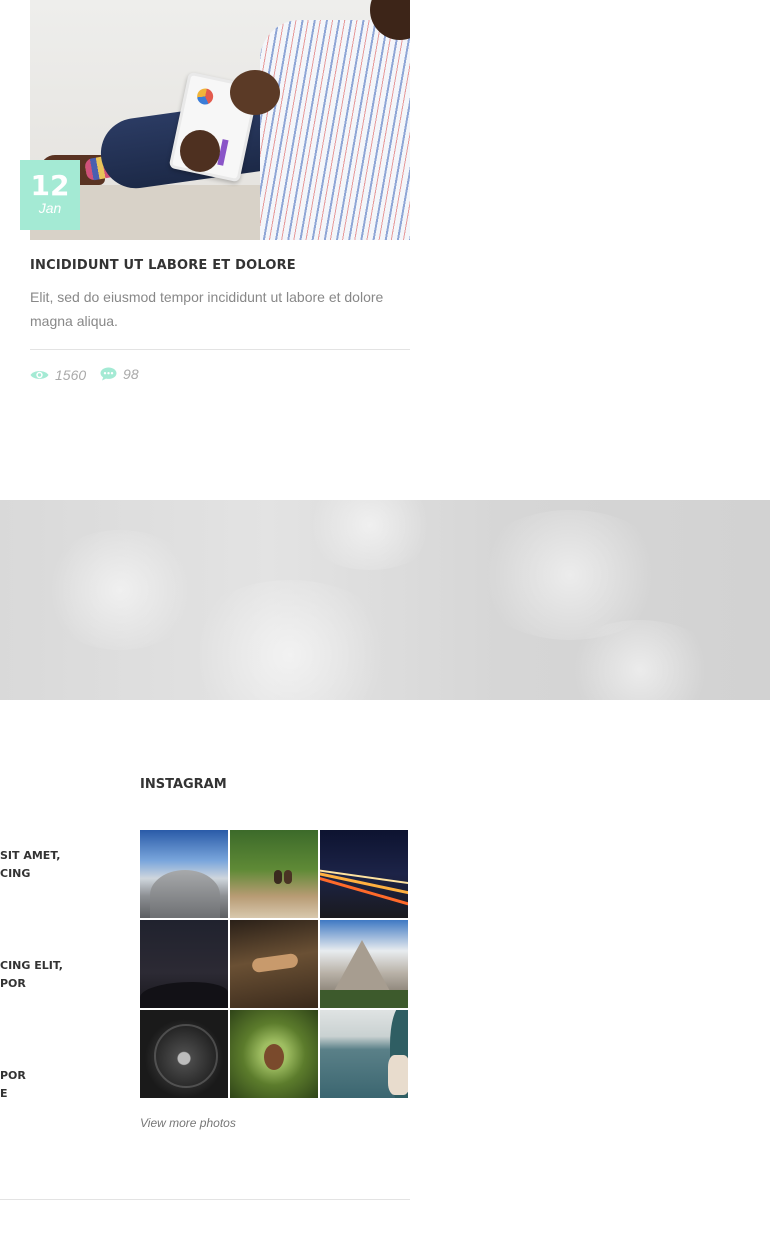 The height and width of the screenshot is (1260, 770). Describe the element at coordinates (364, 874) in the screenshot. I see `instagram-photo-night-highway-light-trails` at that location.